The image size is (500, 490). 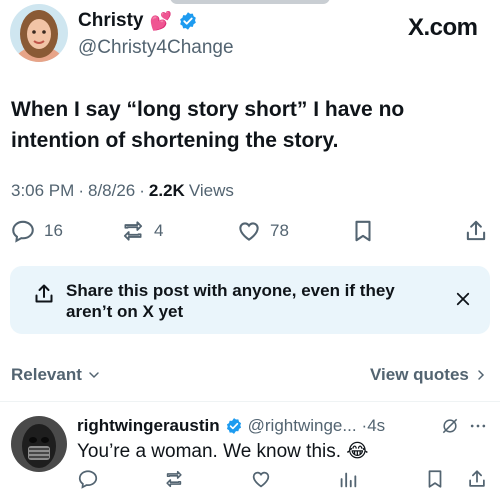 What do you see at coordinates (159, 230) in the screenshot?
I see `repost-count: 4` at bounding box center [159, 230].